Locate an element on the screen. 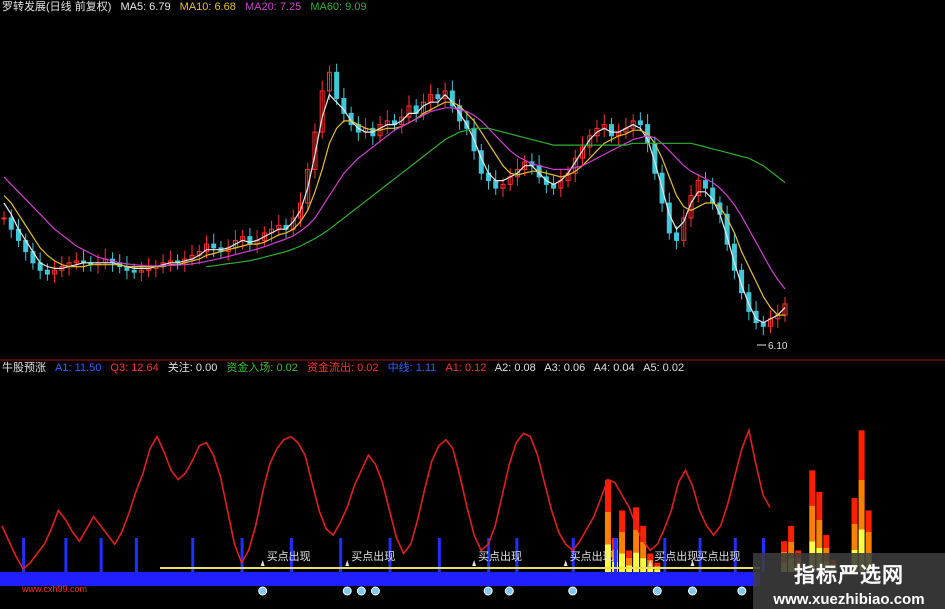 This screenshot has width=945, height=609. low-price-marker: 6.10 is located at coordinates (772, 346).